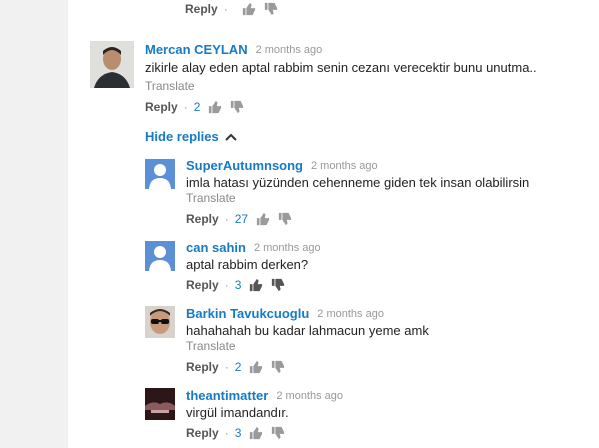 The width and height of the screenshot is (599, 448). I want to click on comment-author: Mercan CEYLAN, so click(196, 49).